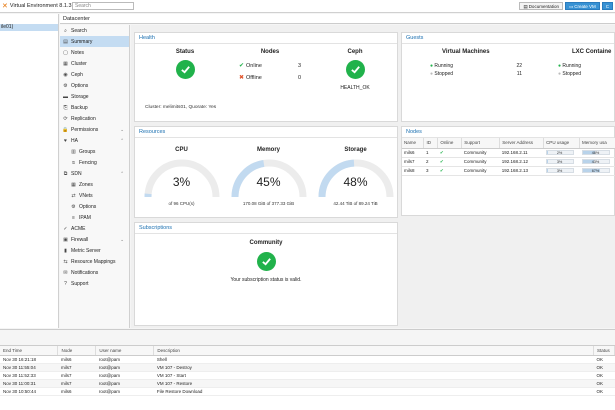 The image size is (615, 410). I want to click on task-time: Nov 30 11:55:04, so click(29, 367).